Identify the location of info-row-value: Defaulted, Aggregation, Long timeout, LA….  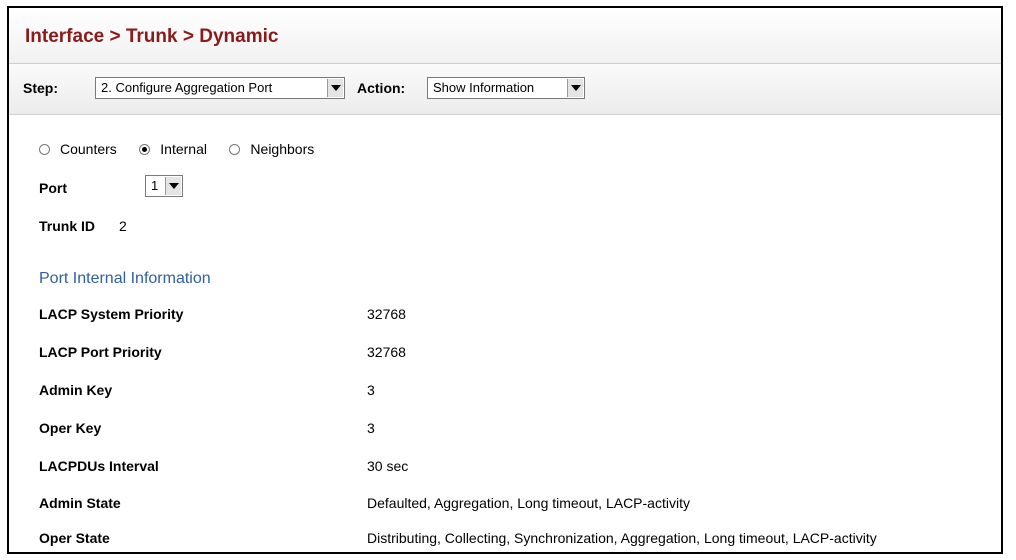
(528, 503).